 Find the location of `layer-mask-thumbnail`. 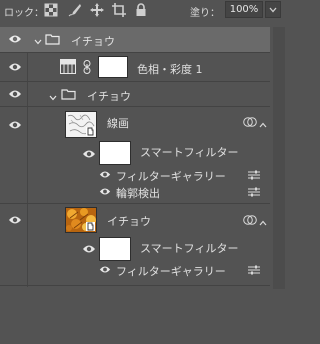

layer-mask-thumbnail is located at coordinates (113, 67).